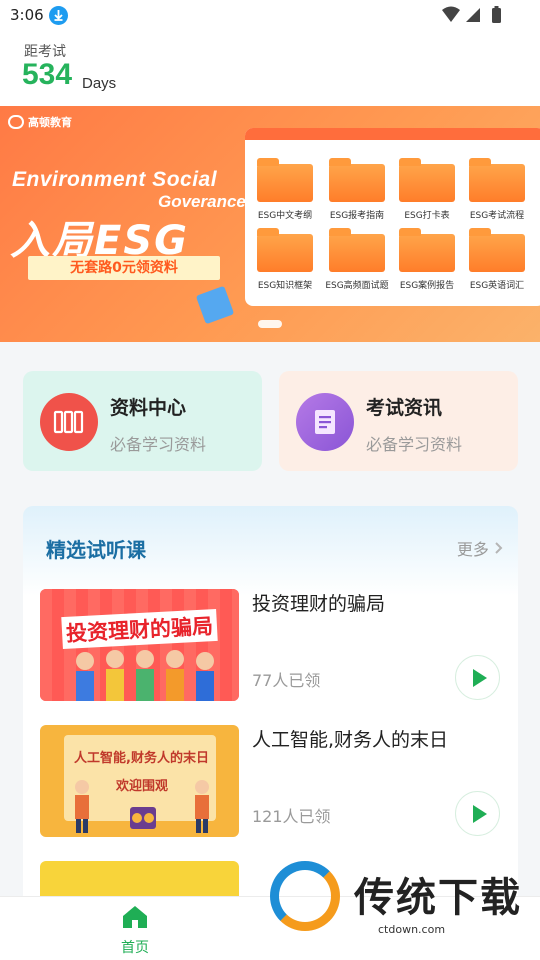  Describe the element at coordinates (270, 324) in the screenshot. I see `carousel-indicator` at that location.